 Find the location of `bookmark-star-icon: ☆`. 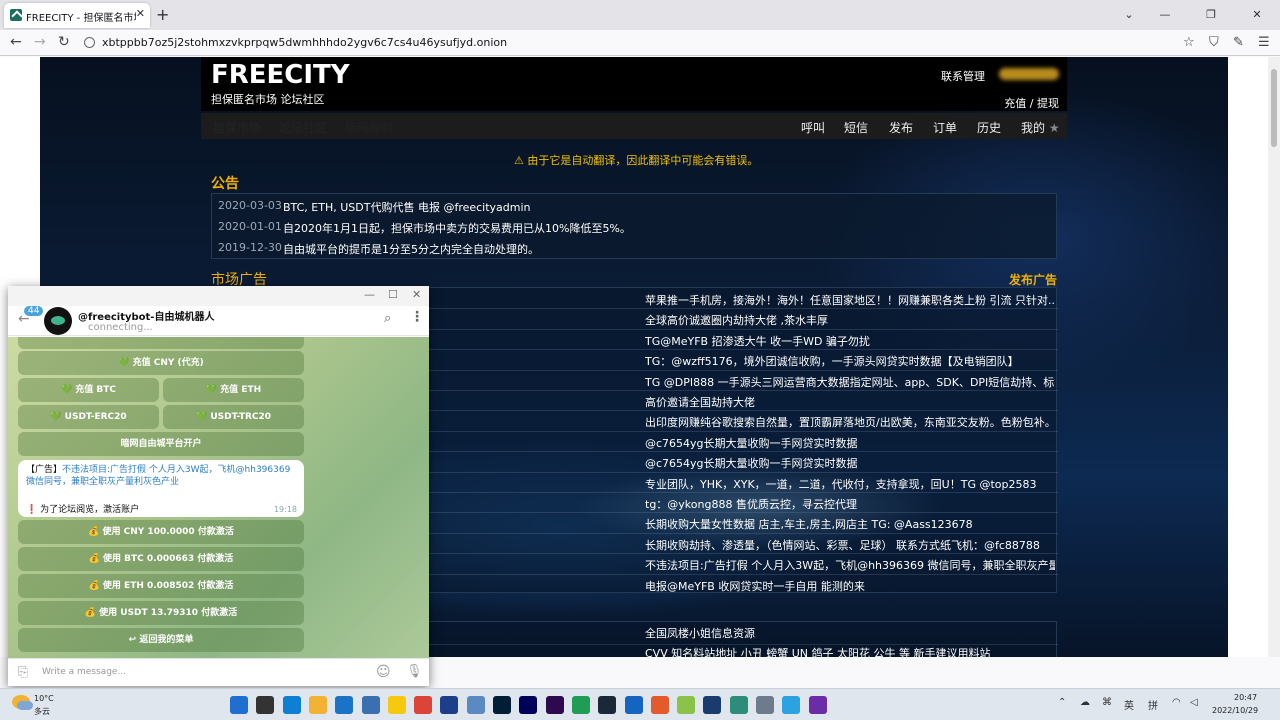

bookmark-star-icon: ☆ is located at coordinates (1189, 42).